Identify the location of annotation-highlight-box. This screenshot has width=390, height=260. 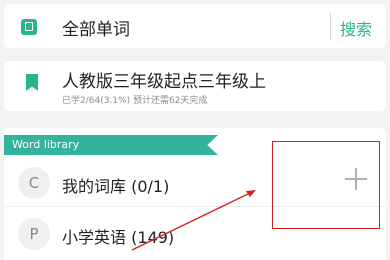
(326, 185).